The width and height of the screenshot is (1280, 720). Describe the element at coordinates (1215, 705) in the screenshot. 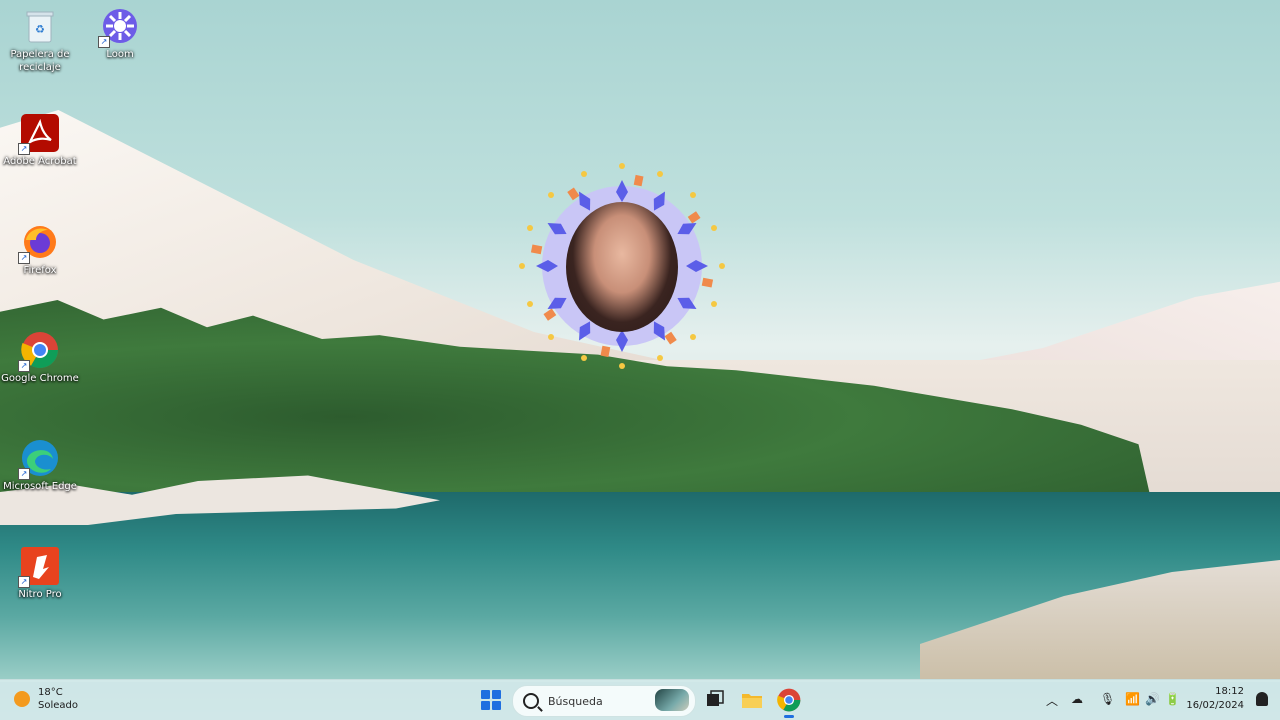

I see `clock-date: 16/02/2024` at that location.